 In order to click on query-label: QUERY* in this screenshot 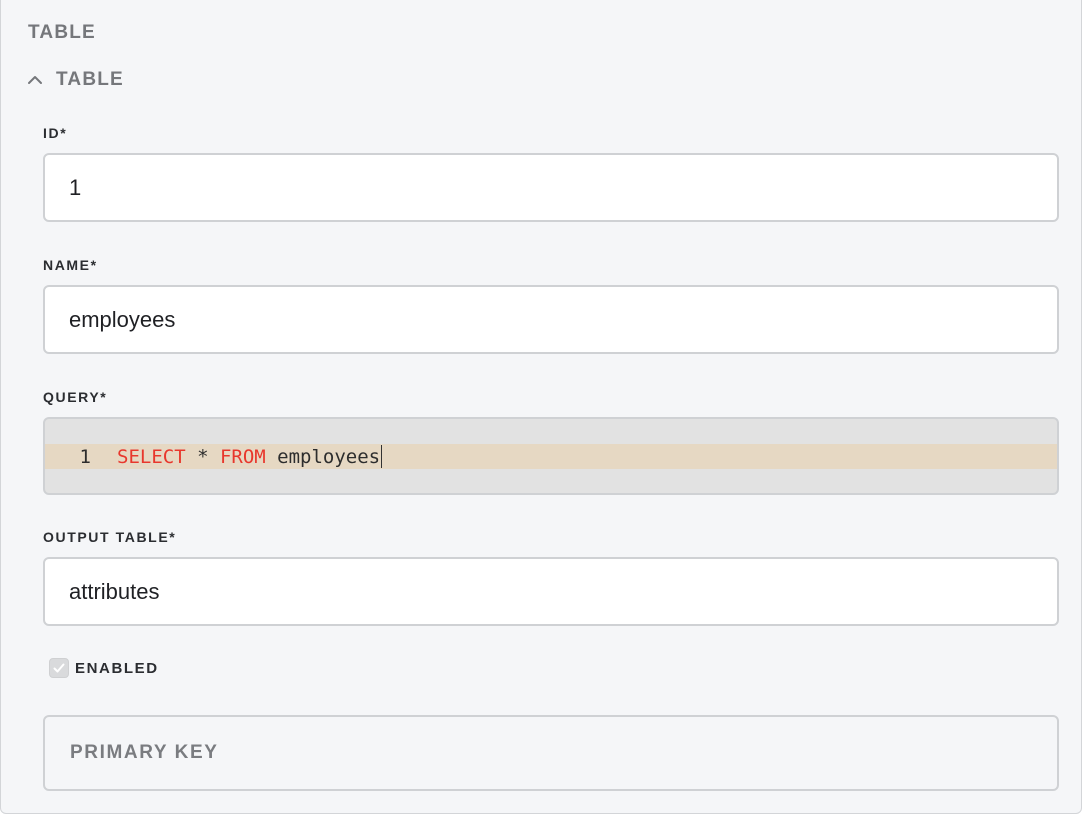, I will do `click(75, 397)`.